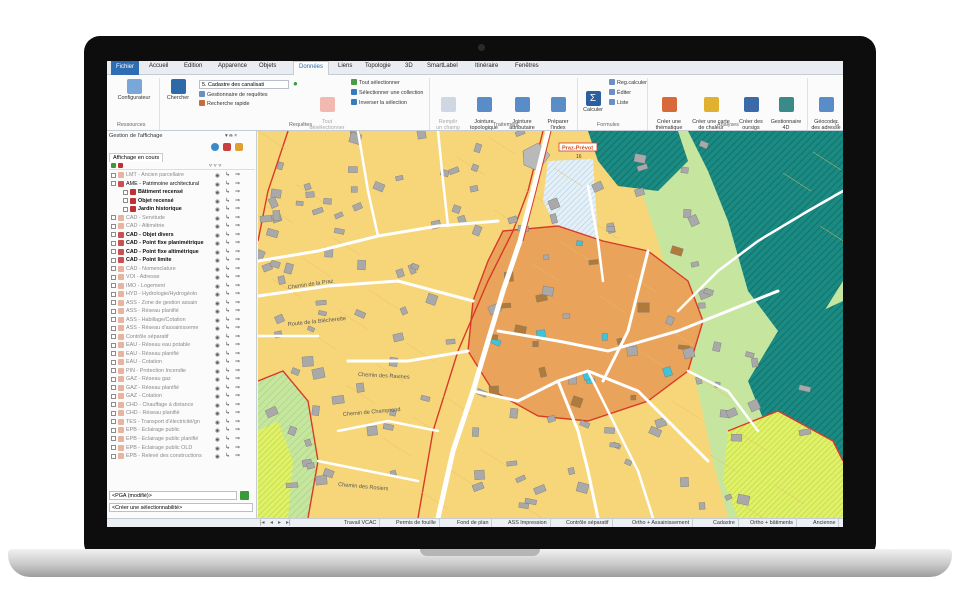 Image resolution: width=960 pixels, height=601 pixels. What do you see at coordinates (772, 523) in the screenshot?
I see `tab-ortho-batiments: Ortho + bâtiments` at bounding box center [772, 523].